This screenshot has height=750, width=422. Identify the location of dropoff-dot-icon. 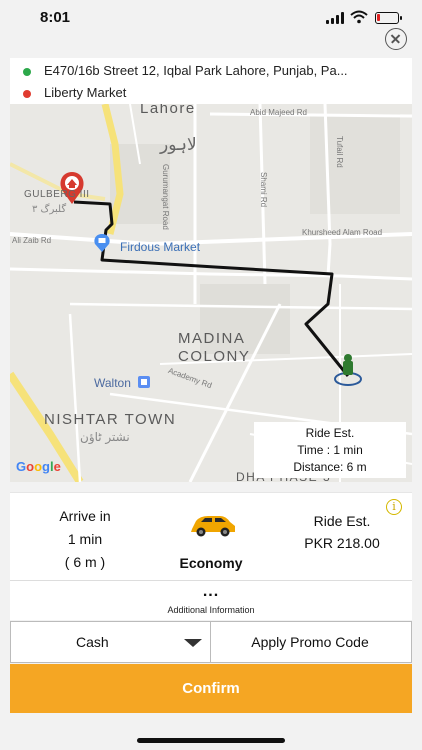
(27, 94).